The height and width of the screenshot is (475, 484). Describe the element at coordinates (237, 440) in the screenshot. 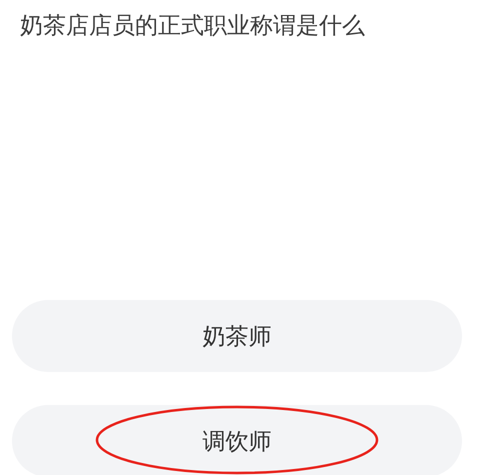

I see `answer-option: 调饮师` at that location.